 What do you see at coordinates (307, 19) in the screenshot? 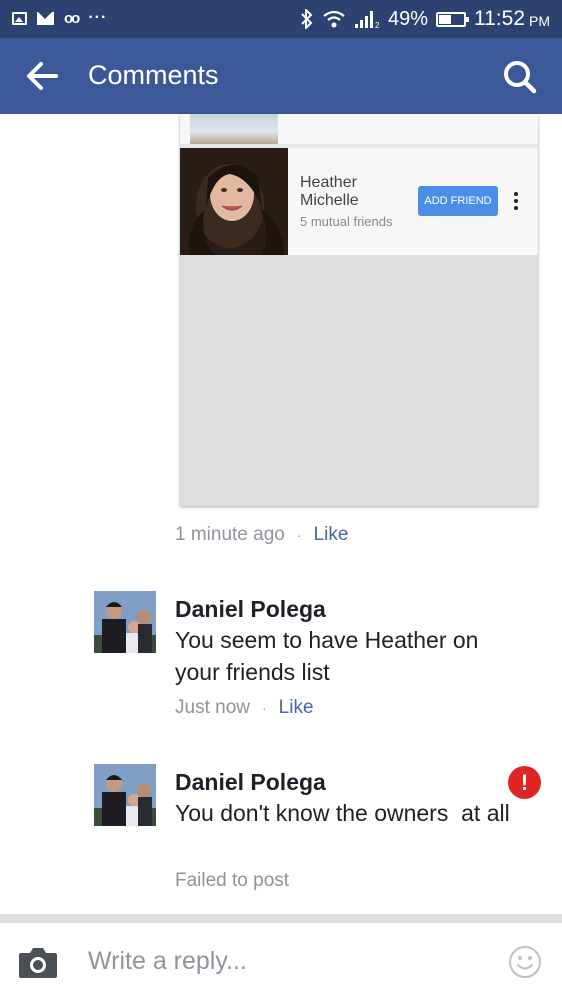
I see `bluetooth-icon` at bounding box center [307, 19].